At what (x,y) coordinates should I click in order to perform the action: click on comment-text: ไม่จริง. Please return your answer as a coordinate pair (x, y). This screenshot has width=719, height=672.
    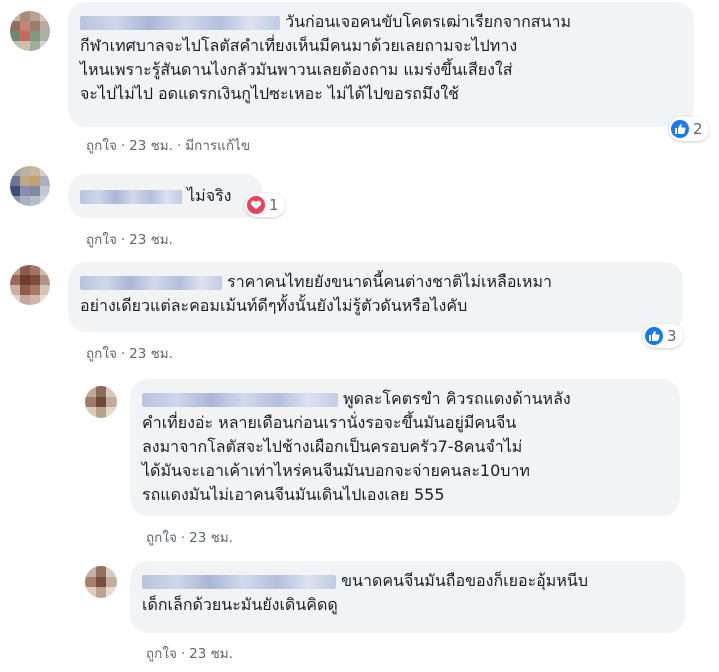
    Looking at the image, I should click on (165, 196).